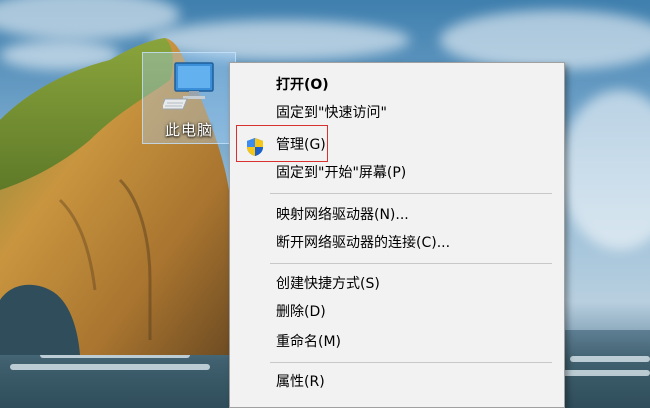 This screenshot has height=408, width=650. Describe the element at coordinates (188, 86) in the screenshot. I see `computer-icon` at that location.